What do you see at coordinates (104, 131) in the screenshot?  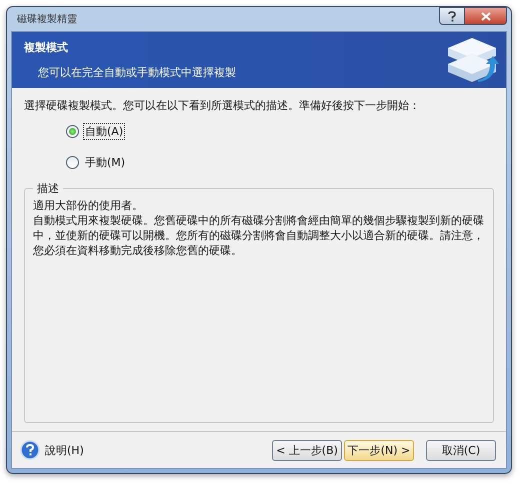 I see `radio-label: 自動(A)` at bounding box center [104, 131].